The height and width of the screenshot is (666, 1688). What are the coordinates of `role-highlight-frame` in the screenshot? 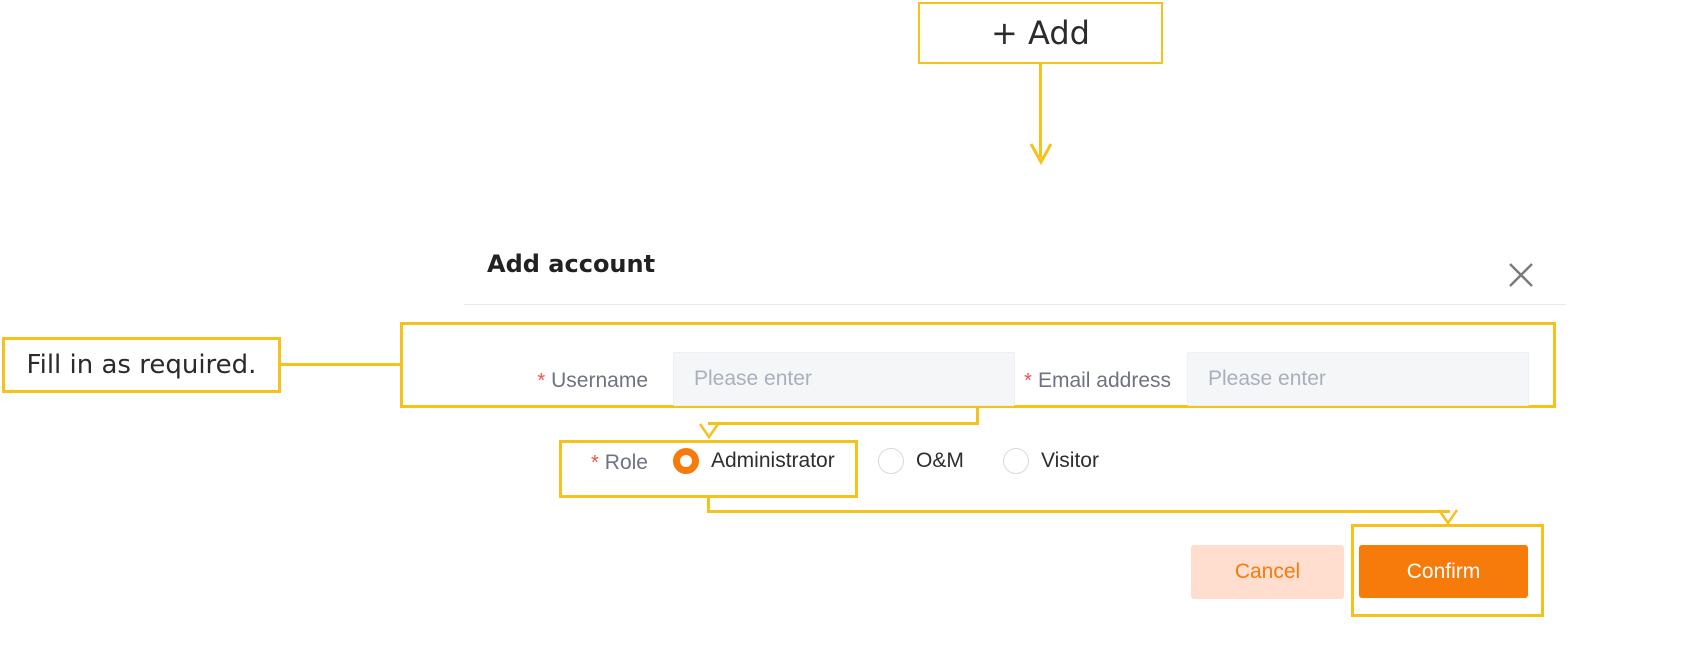 It's located at (708, 469).